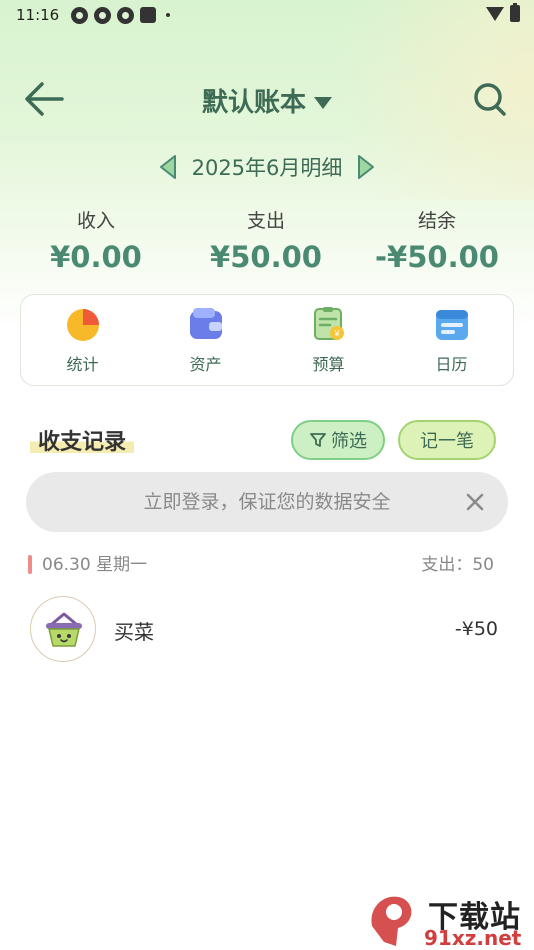 The image size is (534, 950). I want to click on login-banner: 立即登录，保证您的数据安全, so click(267, 502).